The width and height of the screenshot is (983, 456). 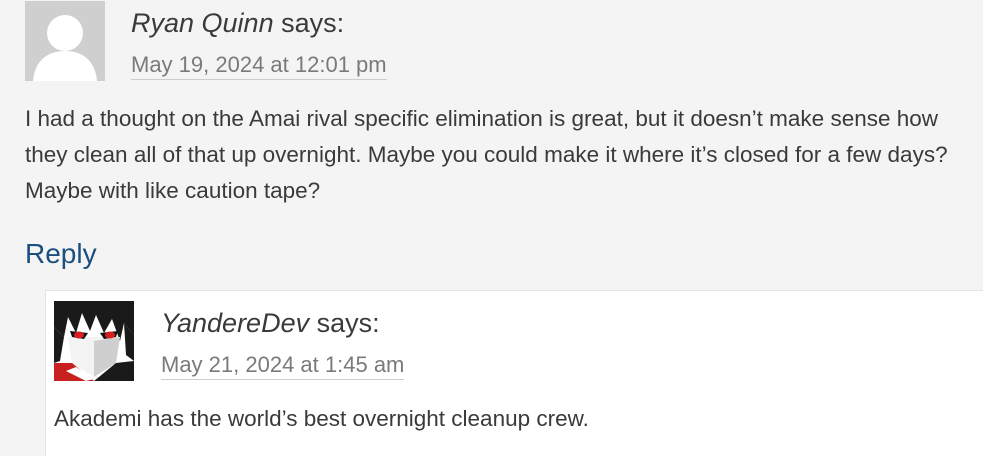 I want to click on child-comment-date-link: May 21, 2024 at 1:45 am, so click(x=283, y=365).